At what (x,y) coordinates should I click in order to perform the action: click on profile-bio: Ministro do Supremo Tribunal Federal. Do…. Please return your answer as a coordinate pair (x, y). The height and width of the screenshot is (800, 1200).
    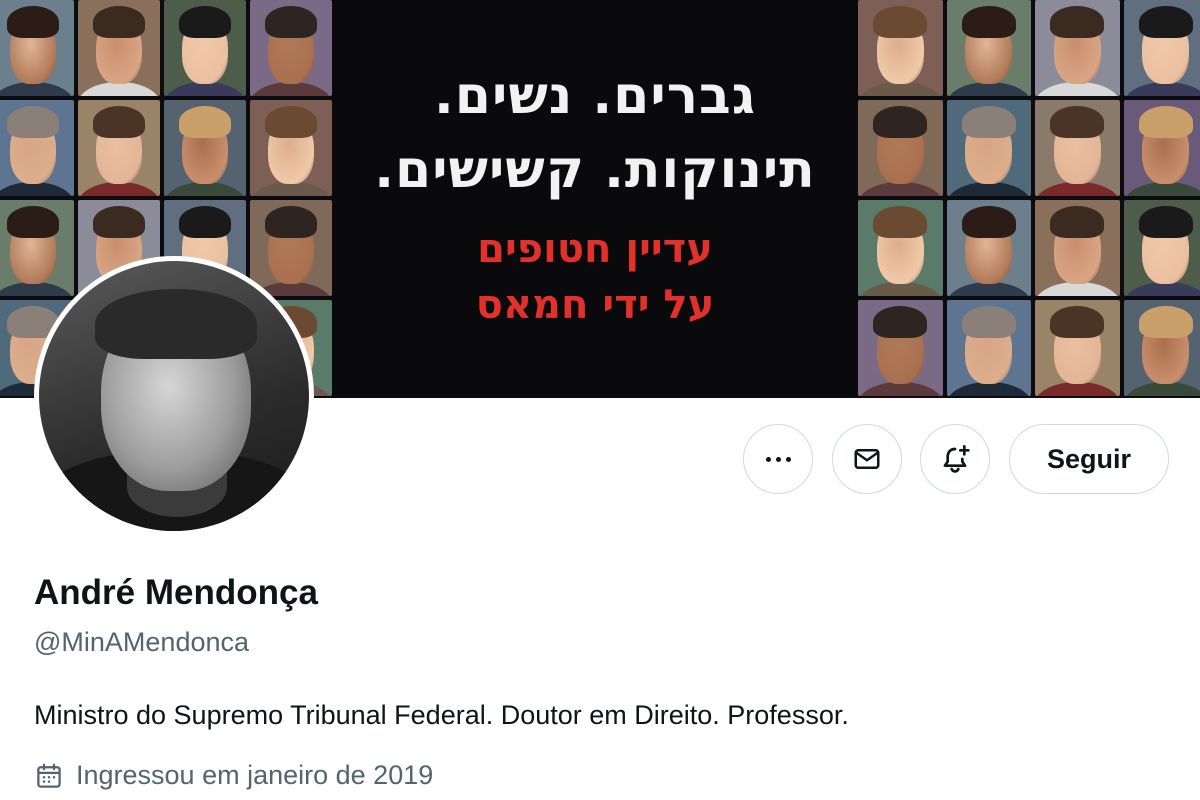
    Looking at the image, I should click on (441, 715).